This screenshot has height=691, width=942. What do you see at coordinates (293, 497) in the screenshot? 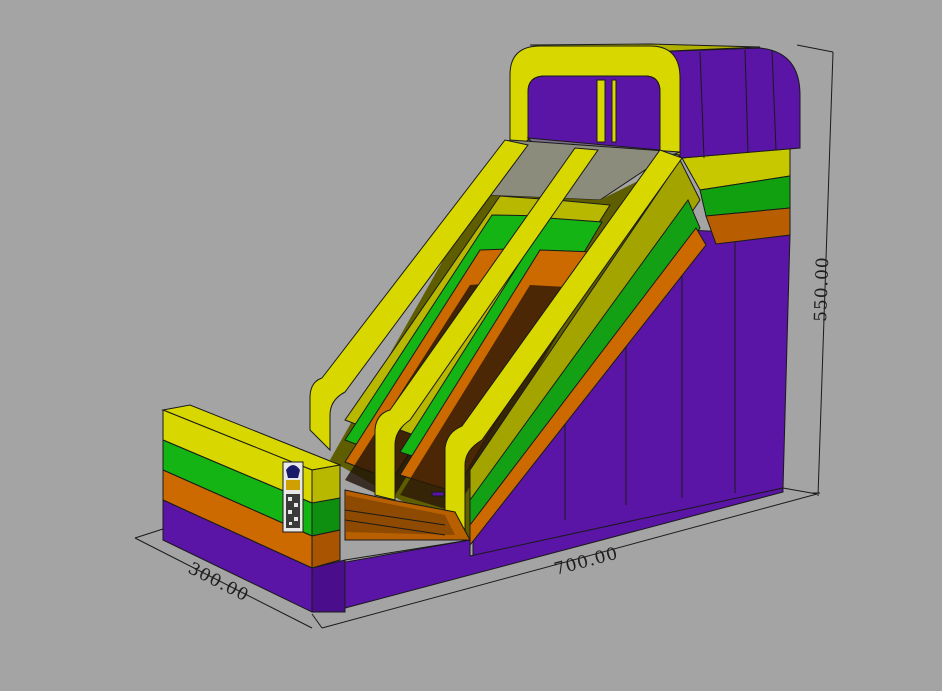
I see `logo-panel` at bounding box center [293, 497].